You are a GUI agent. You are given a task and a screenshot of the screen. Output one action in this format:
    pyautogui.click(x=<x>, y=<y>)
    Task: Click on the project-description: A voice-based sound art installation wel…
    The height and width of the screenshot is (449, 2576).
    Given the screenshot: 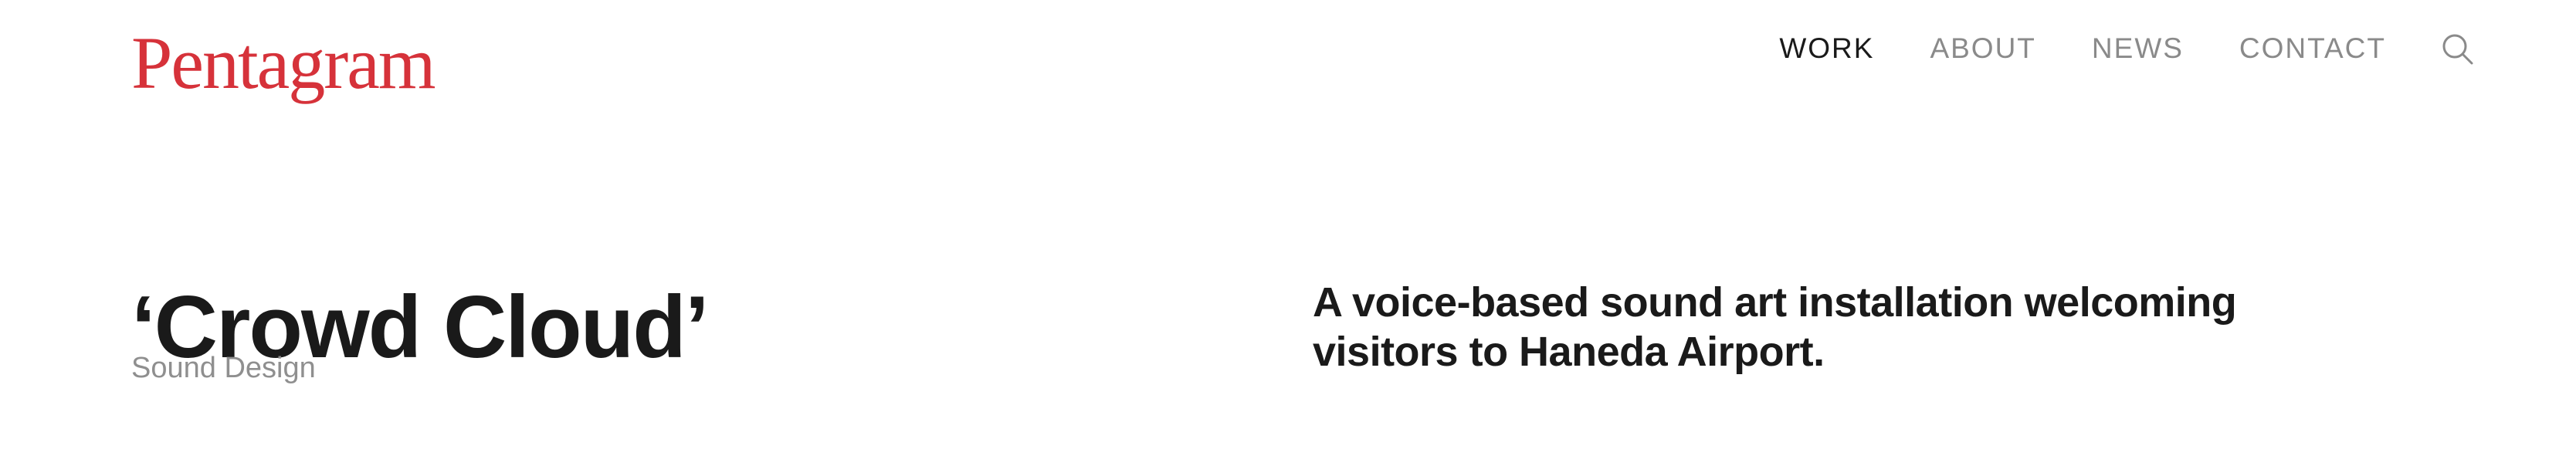 What is the action you would take?
    pyautogui.click(x=1815, y=327)
    